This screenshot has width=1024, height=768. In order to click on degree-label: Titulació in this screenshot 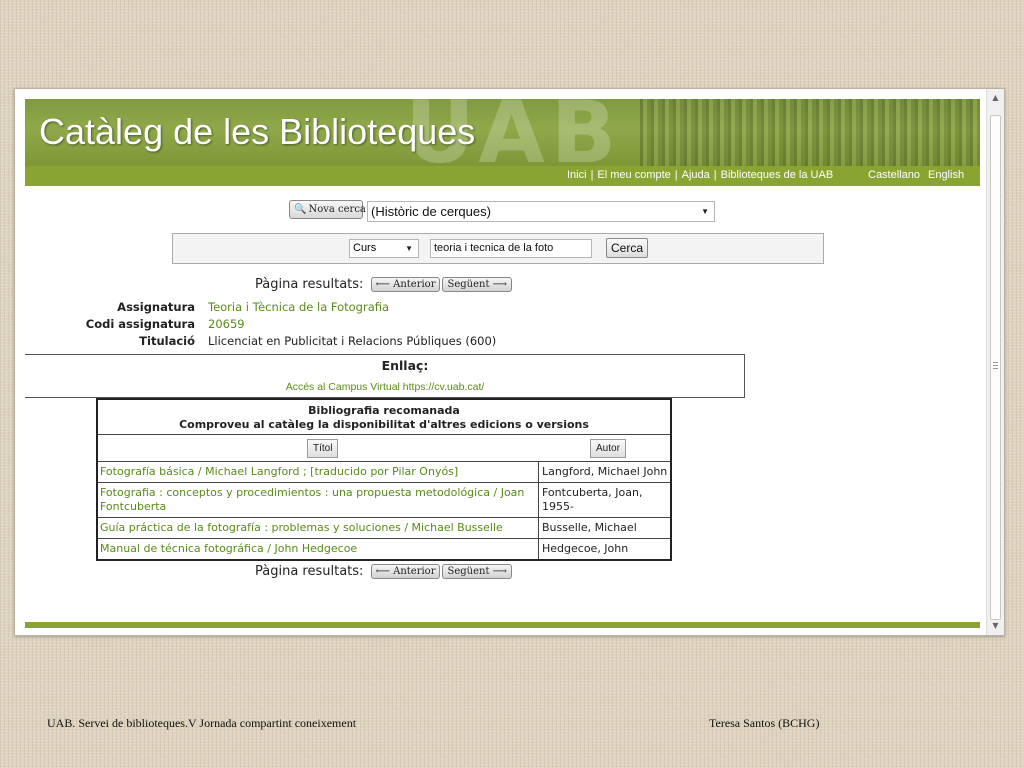, I will do `click(167, 341)`.